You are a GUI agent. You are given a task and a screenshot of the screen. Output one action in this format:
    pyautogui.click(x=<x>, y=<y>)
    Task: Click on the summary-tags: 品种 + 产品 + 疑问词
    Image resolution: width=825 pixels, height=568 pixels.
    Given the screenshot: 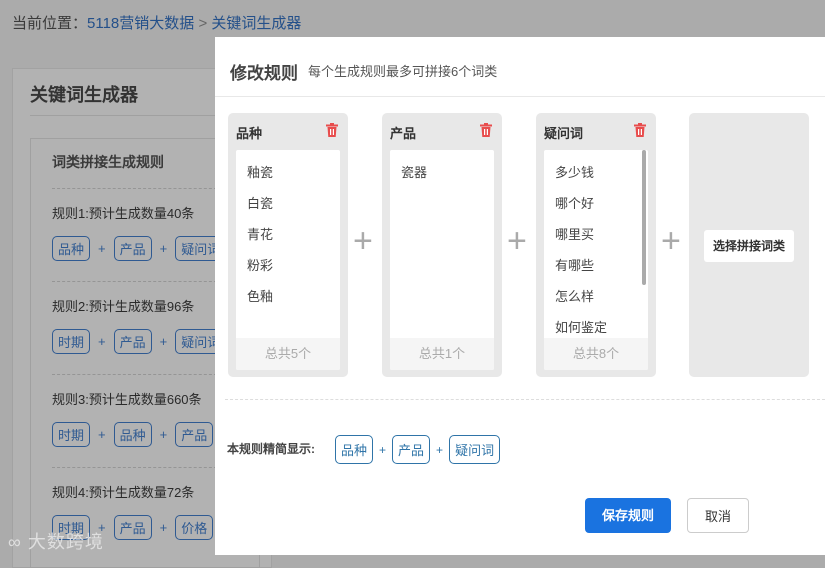 What is the action you would take?
    pyautogui.click(x=418, y=449)
    